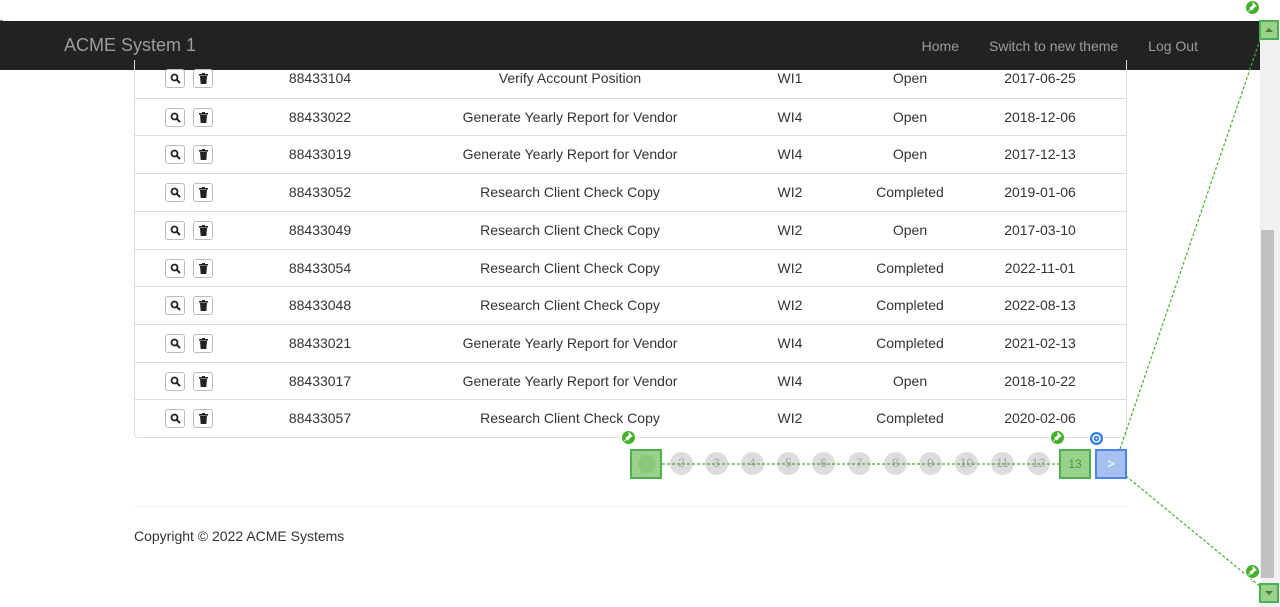 The height and width of the screenshot is (607, 1280). I want to click on copyright-text: Copyright © 2022 ACME Systems, so click(239, 536).